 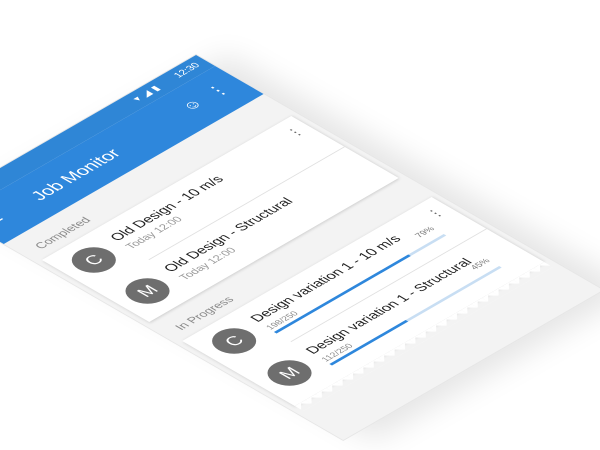 I want to click on profile-icon: ☺, so click(x=193, y=105).